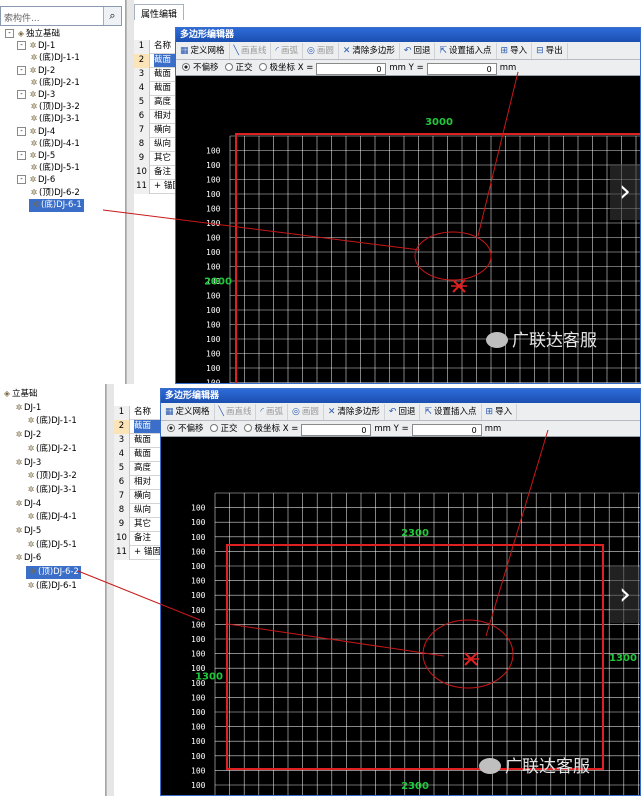  I want to click on magnifier-icon: ⌕, so click(112, 16).